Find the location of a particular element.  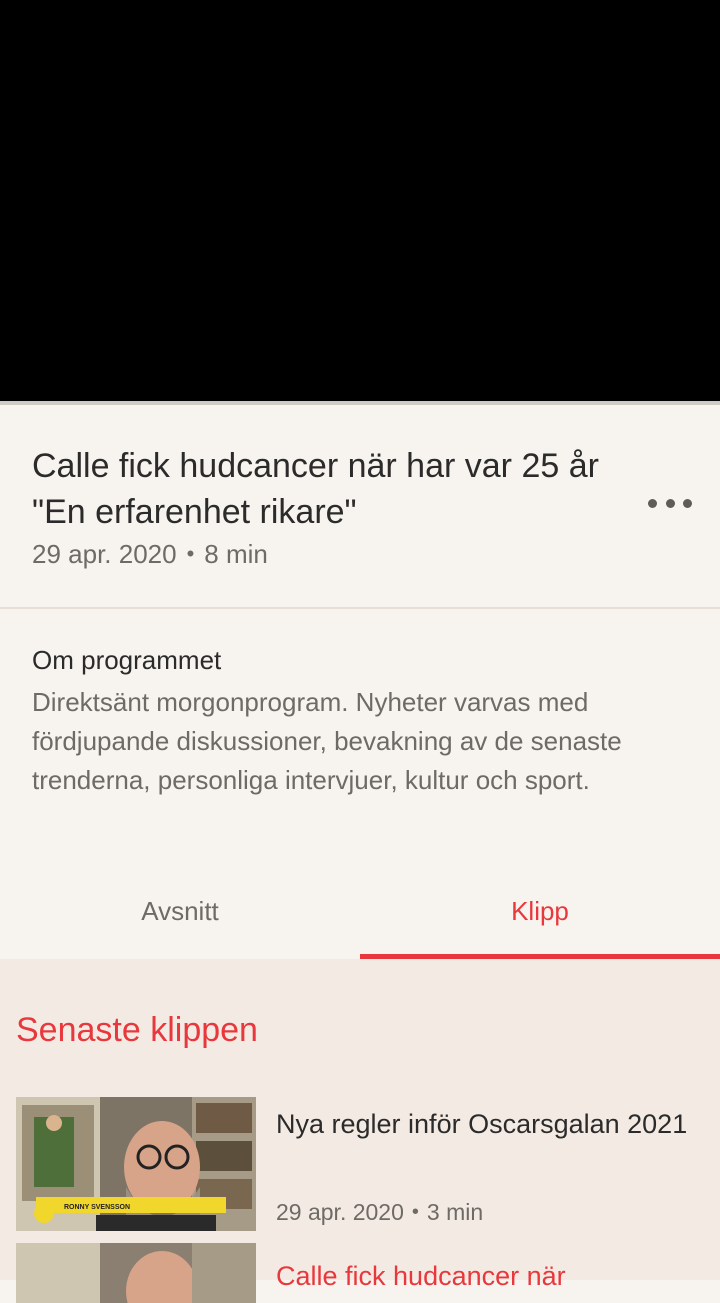

episode-date: 29 apr. 2020 is located at coordinates (104, 554).